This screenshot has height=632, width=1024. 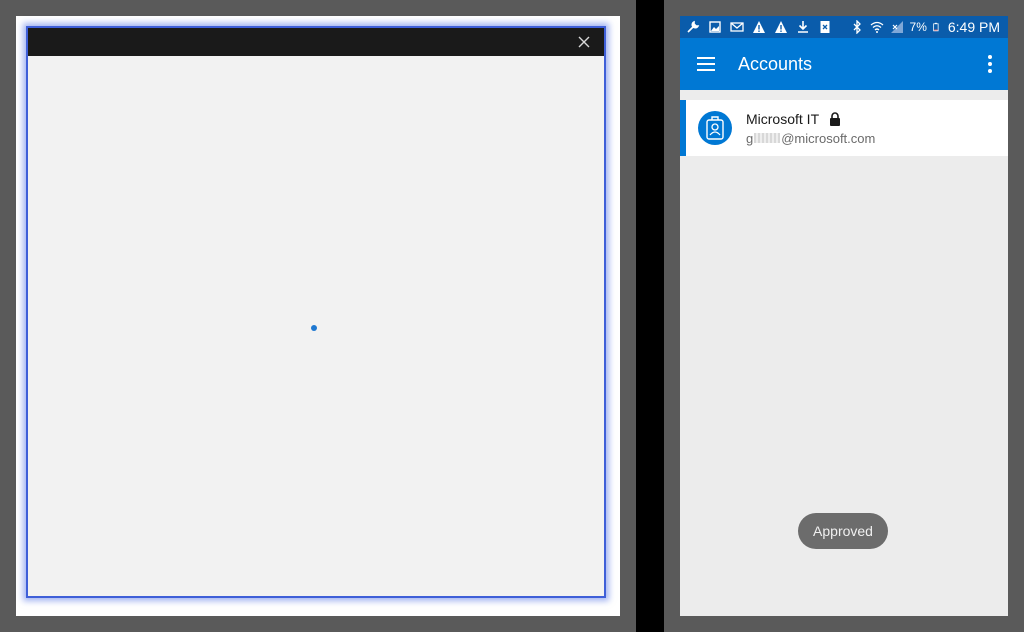 I want to click on status-time: 6:49 PM, so click(x=973, y=27).